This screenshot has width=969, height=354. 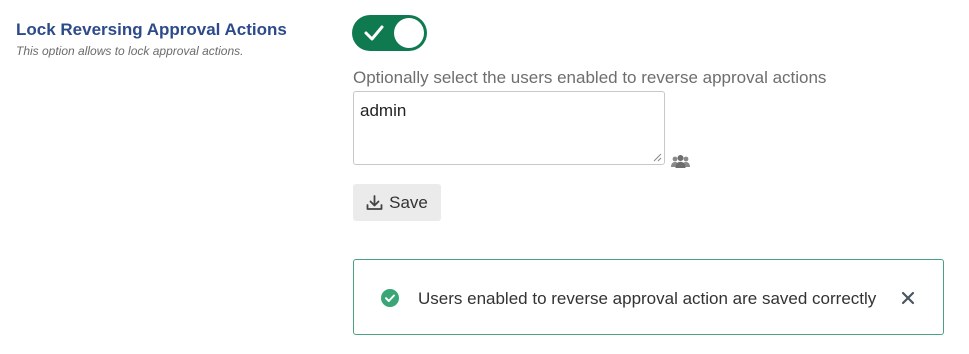 I want to click on close-icon, so click(x=908, y=298).